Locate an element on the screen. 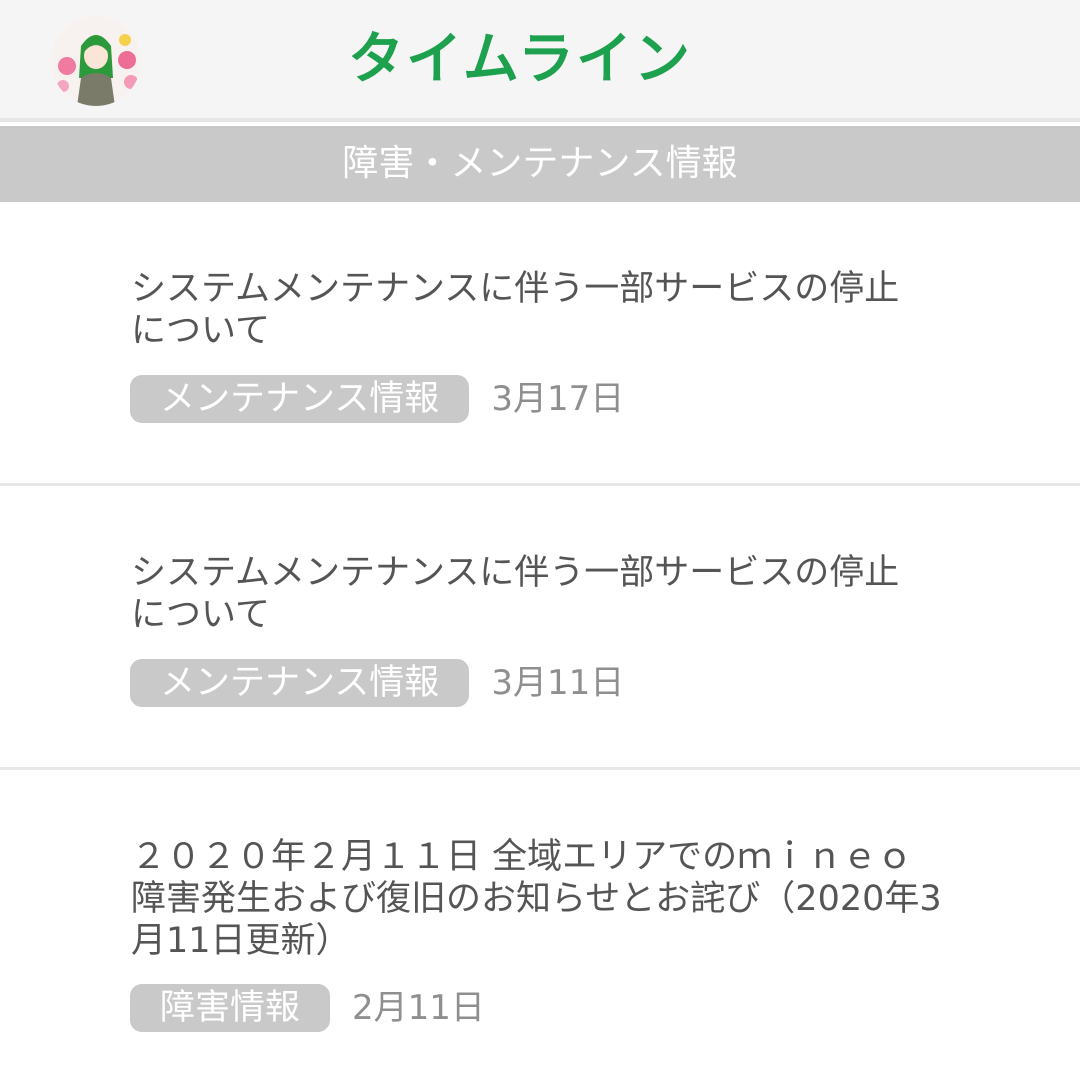 This screenshot has height=1091, width=1080. item-date: 3月11日 is located at coordinates (558, 683).